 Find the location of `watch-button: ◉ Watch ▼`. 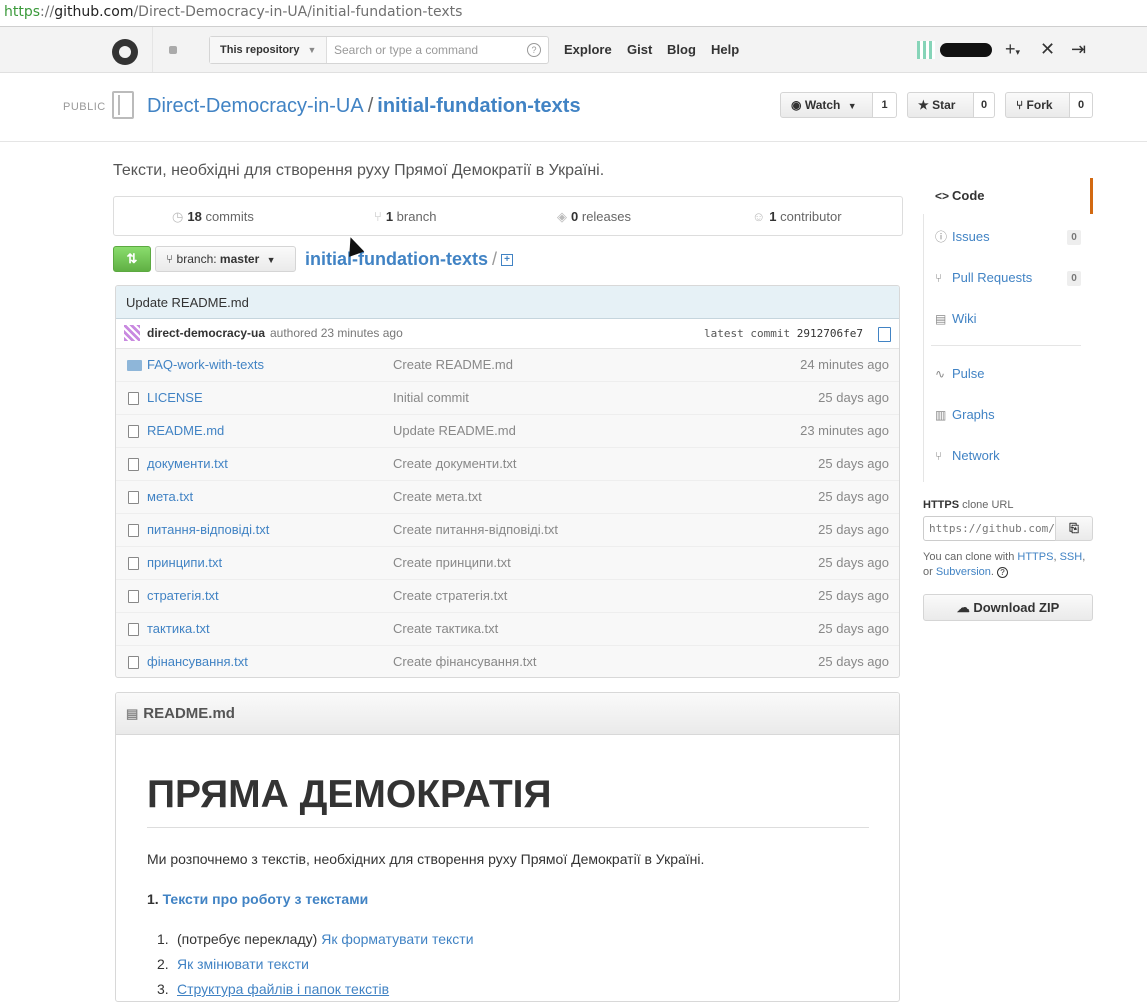

watch-button: ◉ Watch ▼ is located at coordinates (826, 105).